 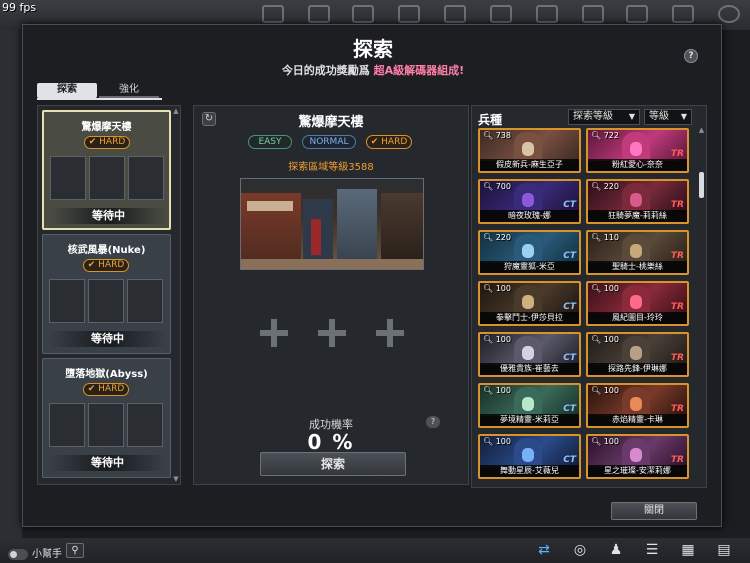 I want to click on add-slot-3-icon, so click(x=390, y=333).